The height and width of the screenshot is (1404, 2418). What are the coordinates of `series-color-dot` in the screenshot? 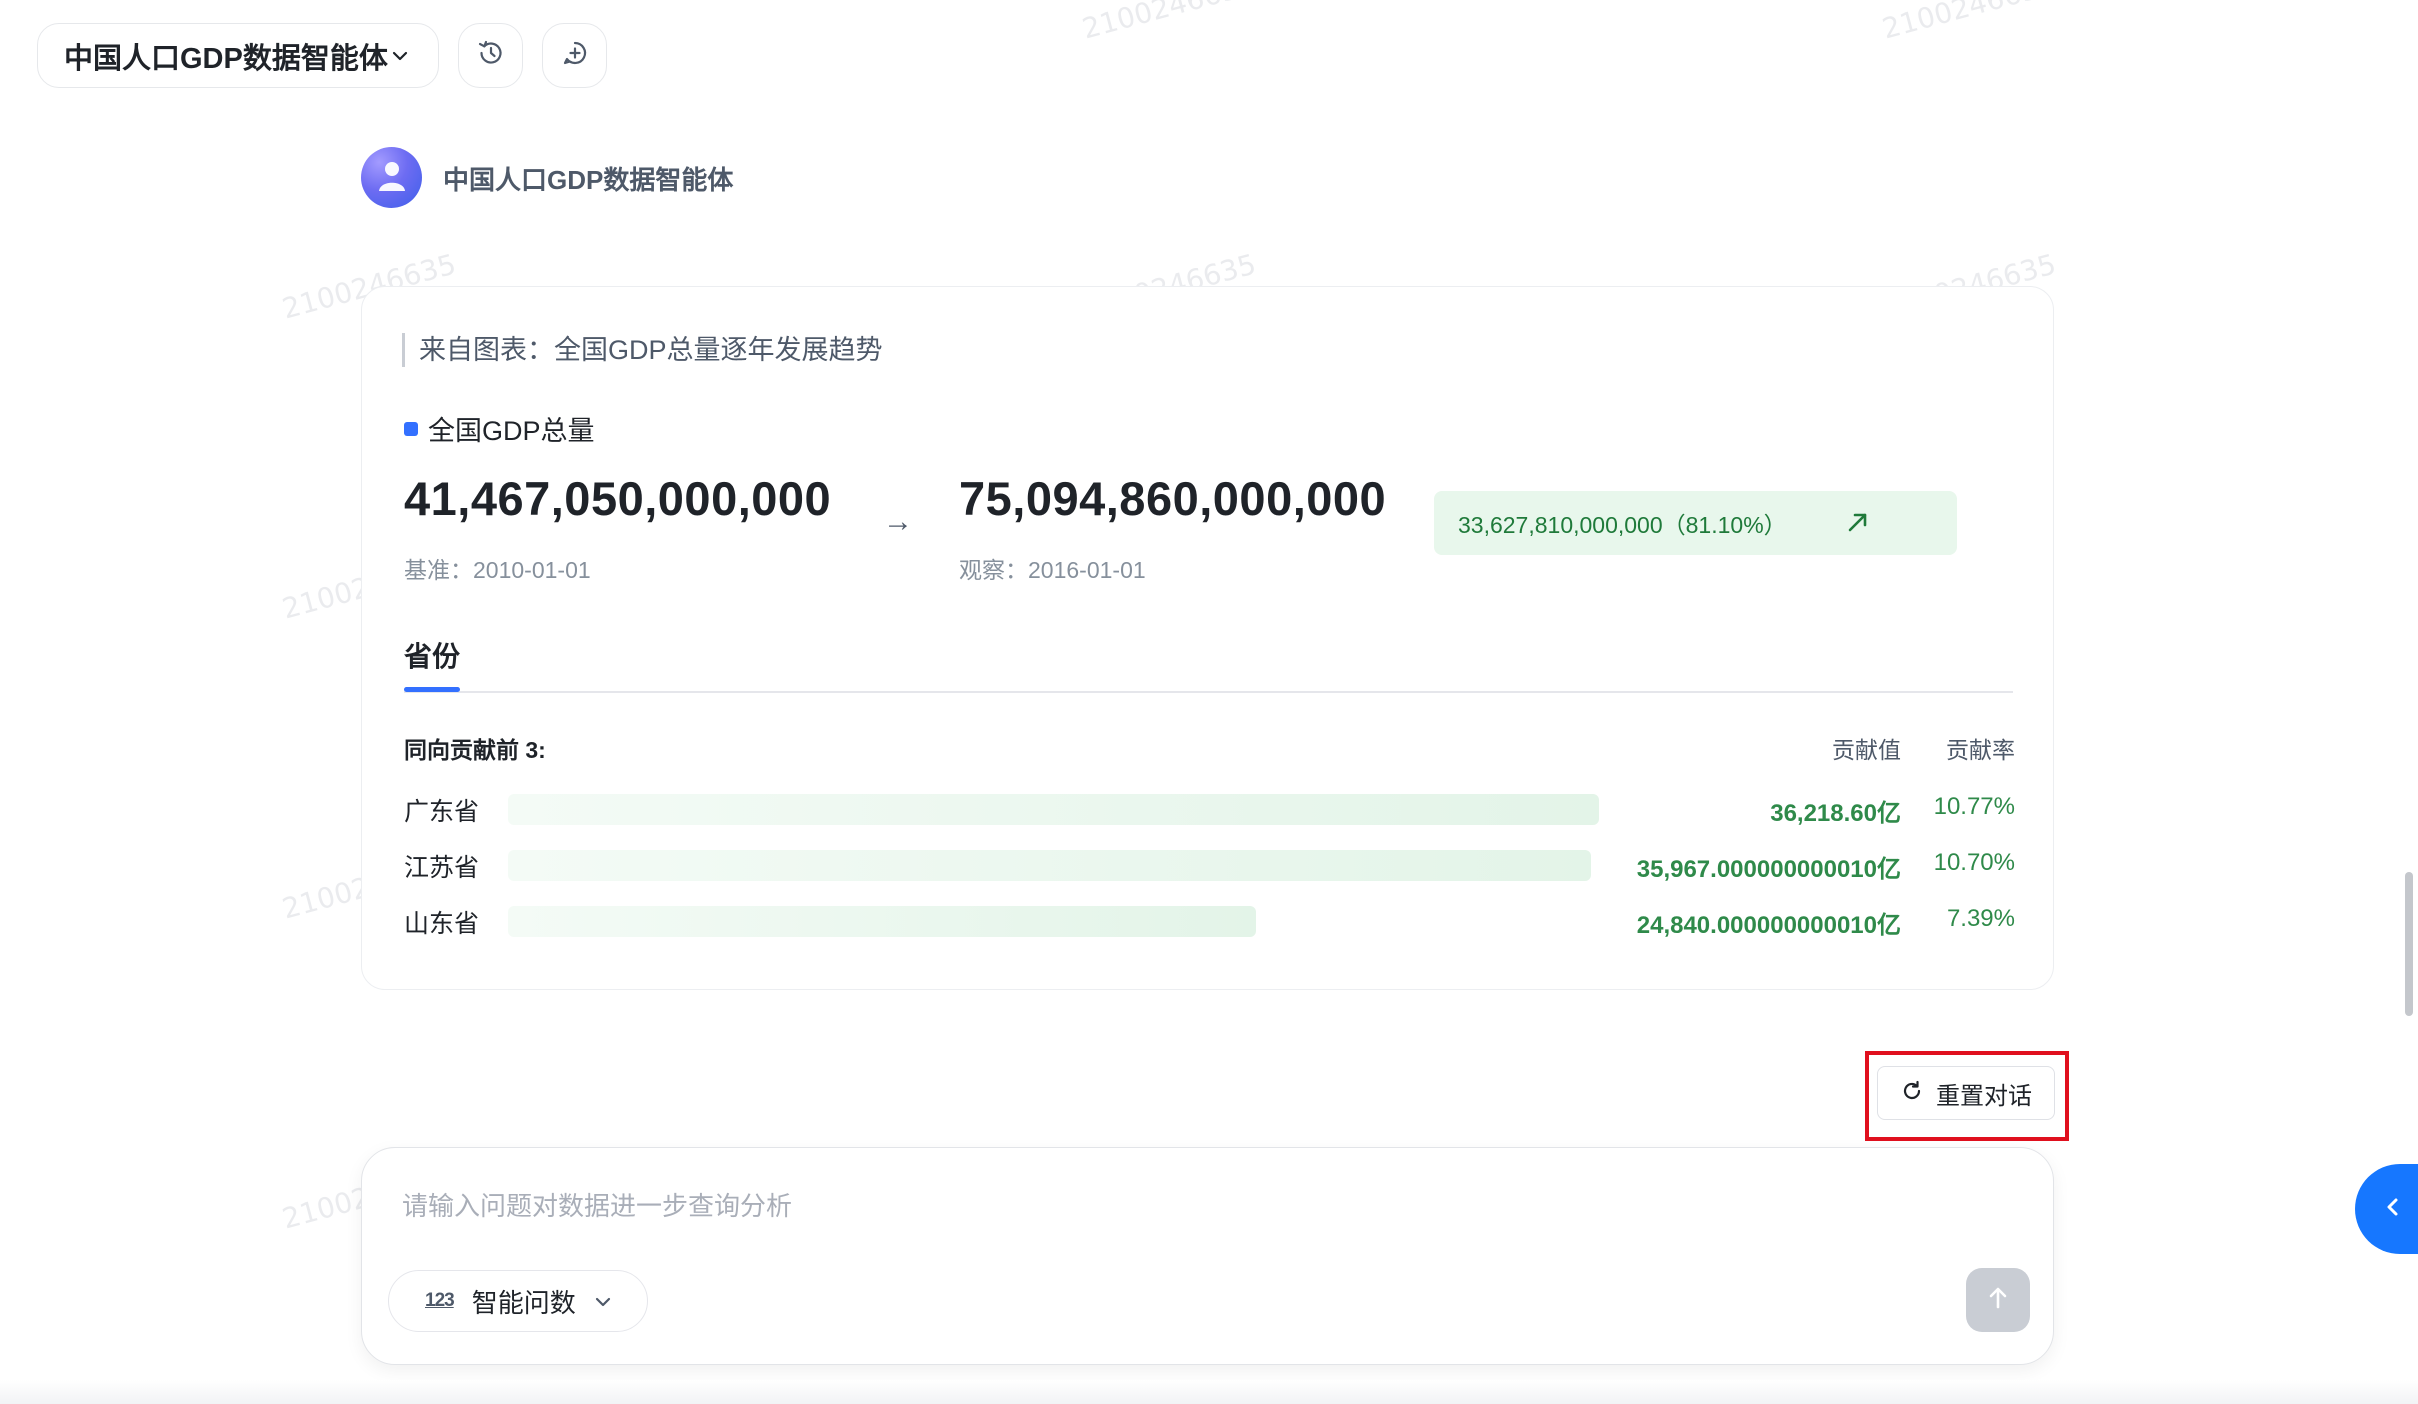 It's located at (411, 428).